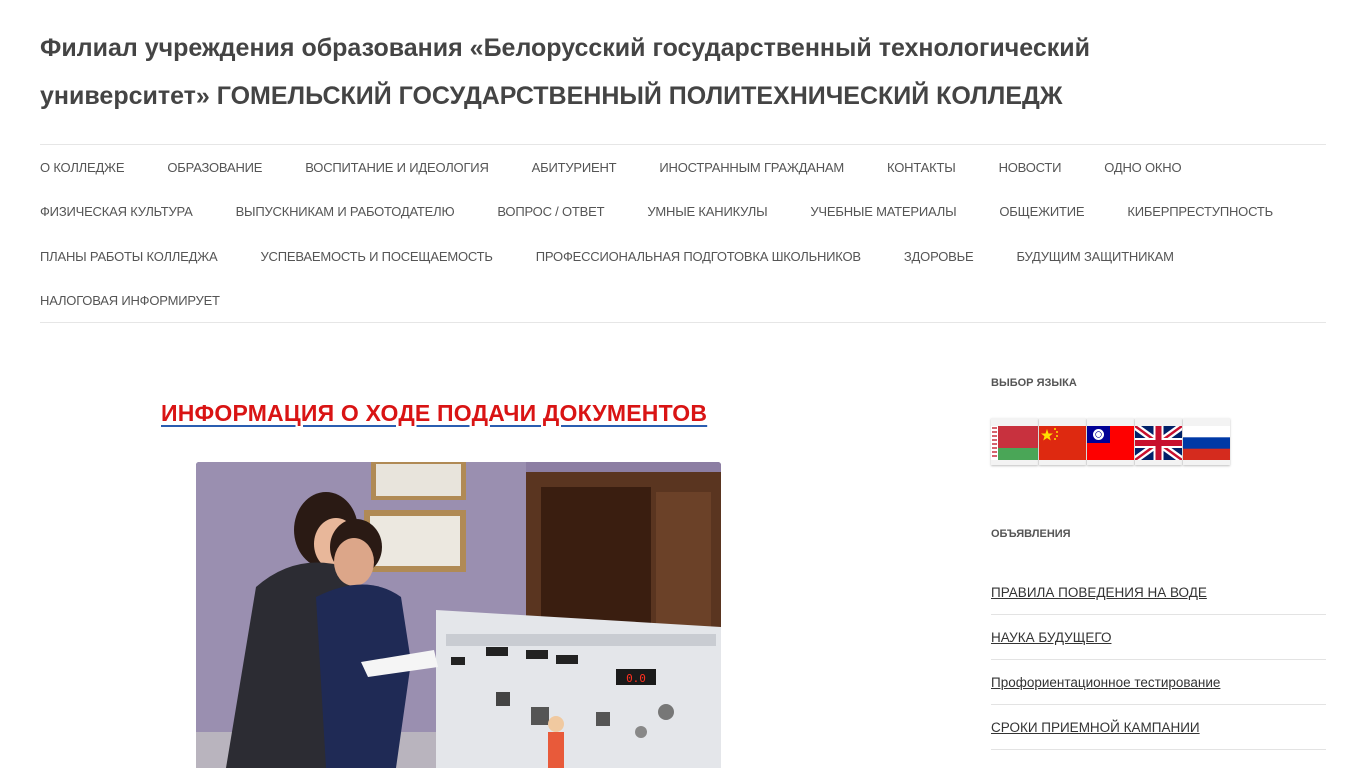  I want to click on nav-item-work-plans: ПЛАНЫ РАБОТЫ КОЛЛЕДЖА, so click(129, 256).